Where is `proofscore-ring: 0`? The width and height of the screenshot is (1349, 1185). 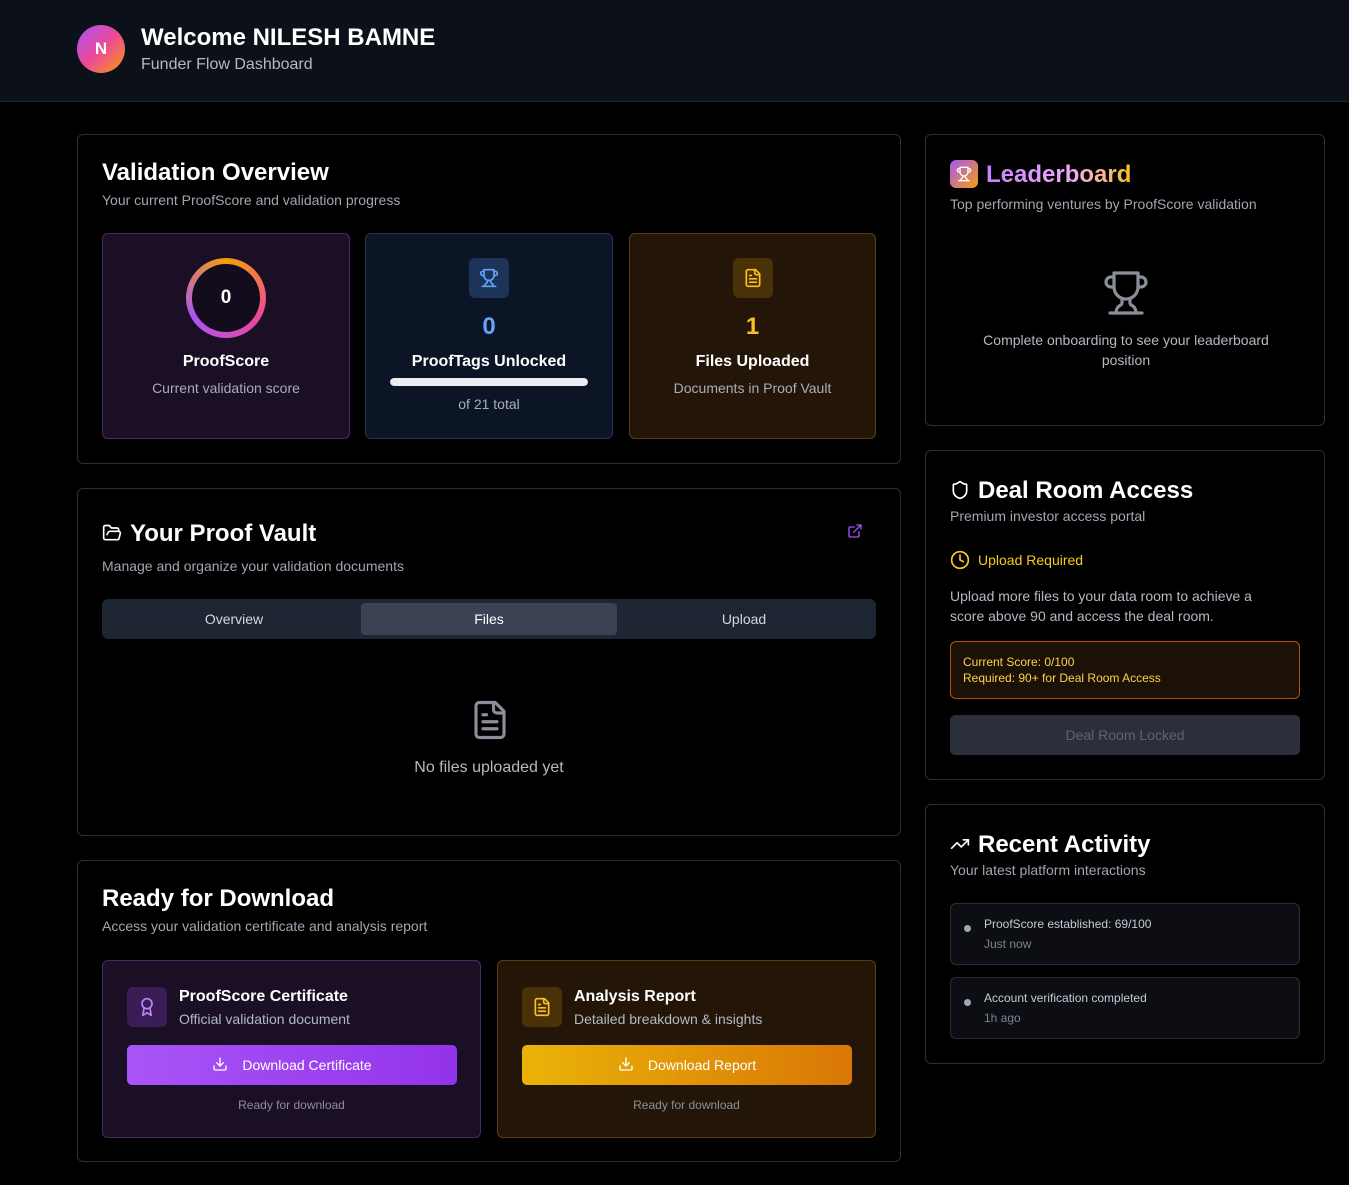
proofscore-ring: 0 is located at coordinates (226, 298).